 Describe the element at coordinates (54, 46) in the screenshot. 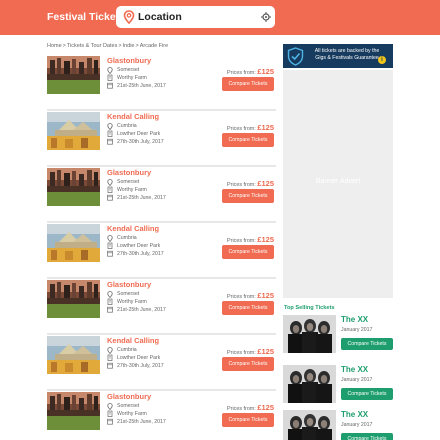

I see `breadcrumb-home: Home` at that location.